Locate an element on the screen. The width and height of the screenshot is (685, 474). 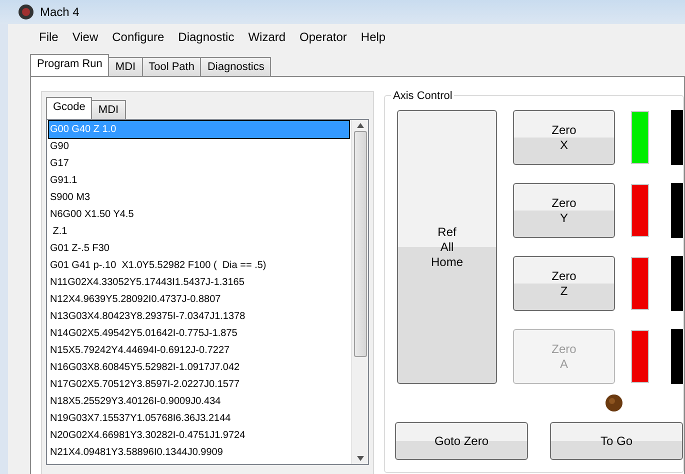
ref-all-home-button: Ref All Home is located at coordinates (447, 247).